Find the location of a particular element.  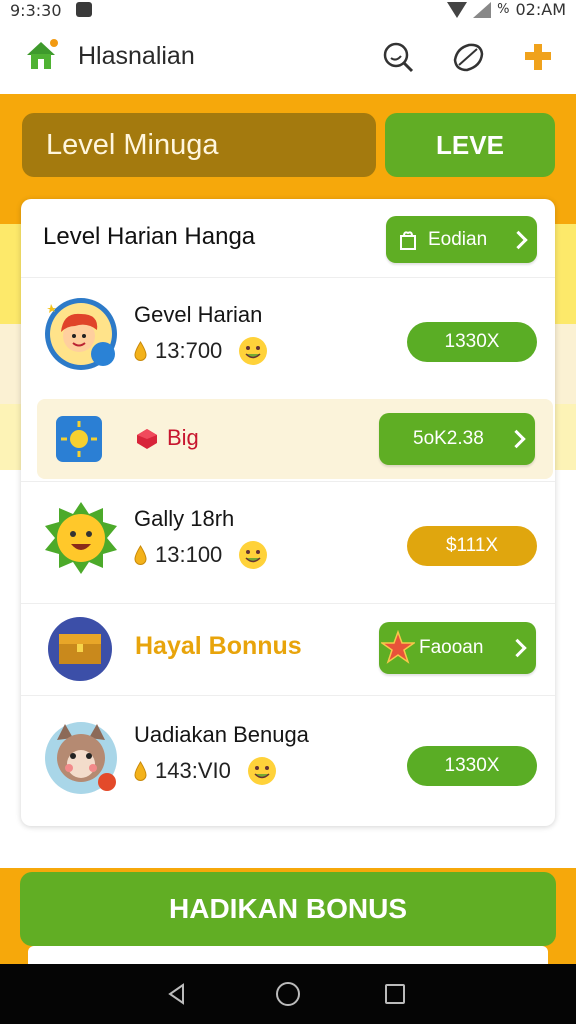

level-button: LEVE is located at coordinates (470, 145).